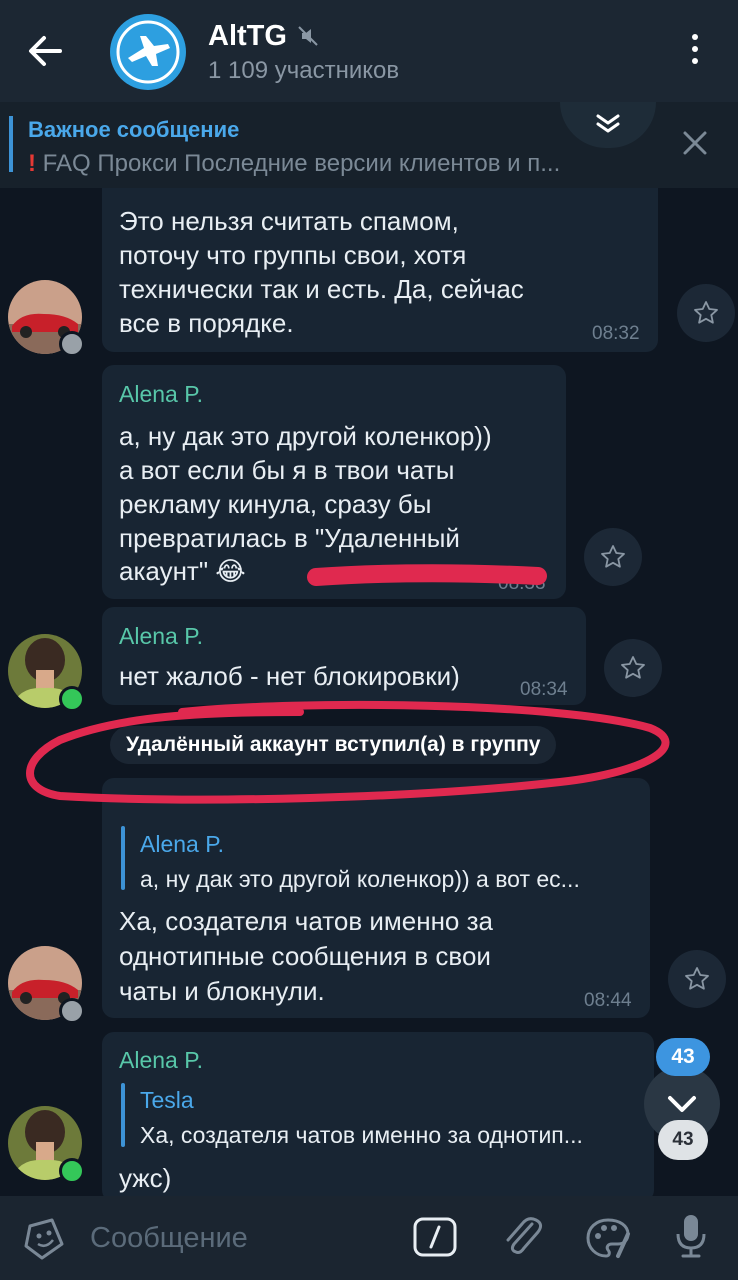  Describe the element at coordinates (46, 1239) in the screenshot. I see `sticker-icon` at that location.